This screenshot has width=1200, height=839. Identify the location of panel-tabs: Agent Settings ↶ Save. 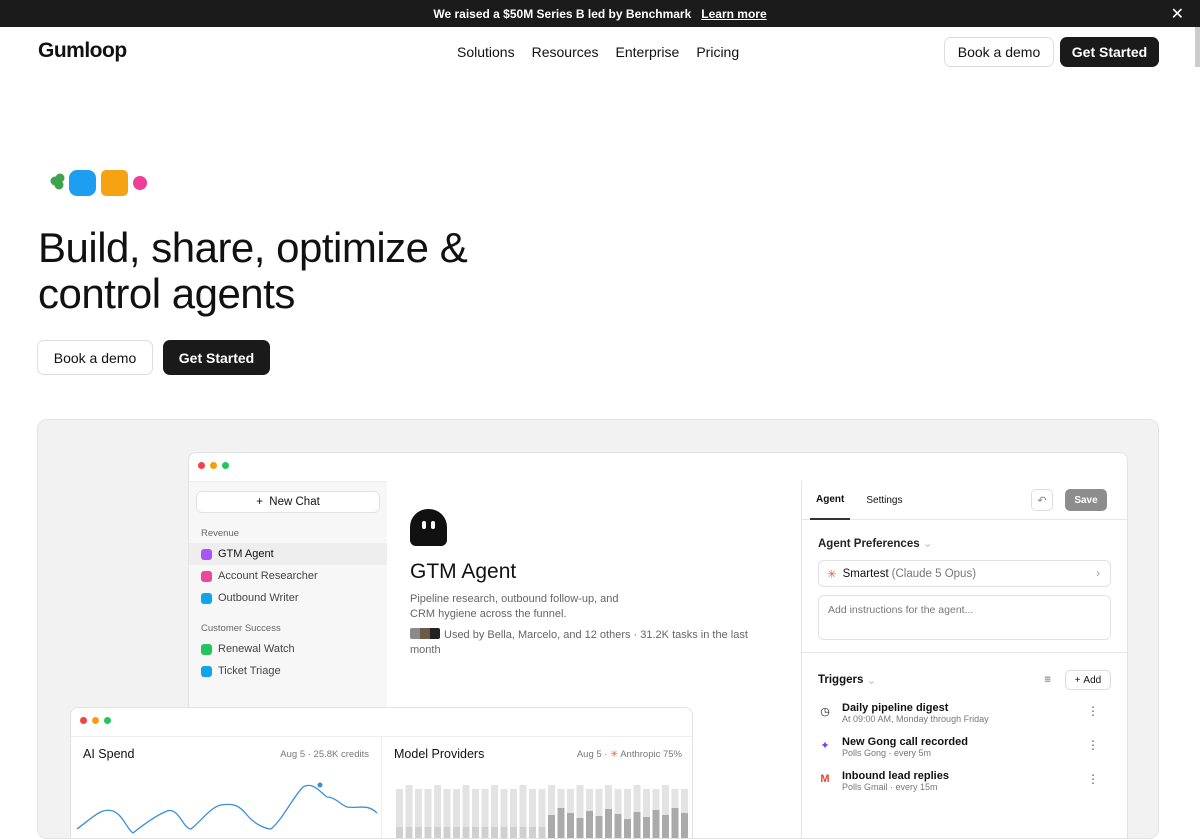
(964, 500).